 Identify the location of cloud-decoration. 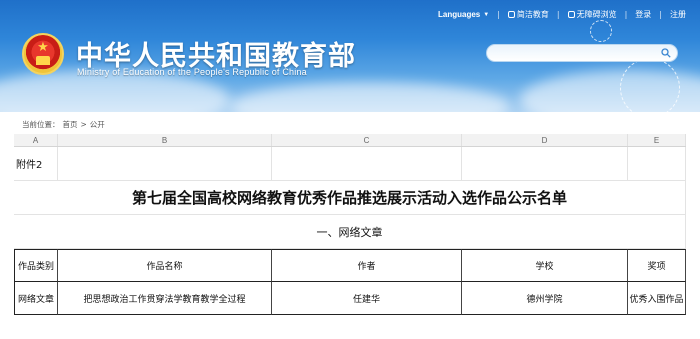
(370, 97).